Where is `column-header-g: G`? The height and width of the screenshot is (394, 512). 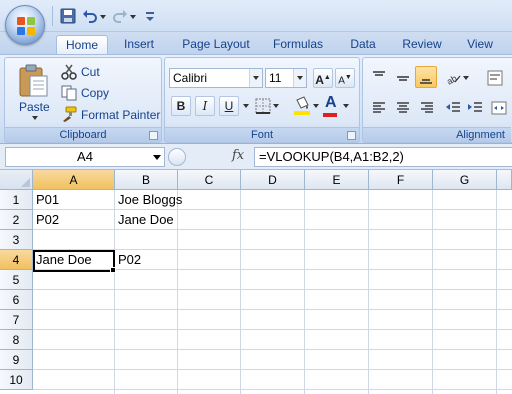
column-header-g: G is located at coordinates (465, 180).